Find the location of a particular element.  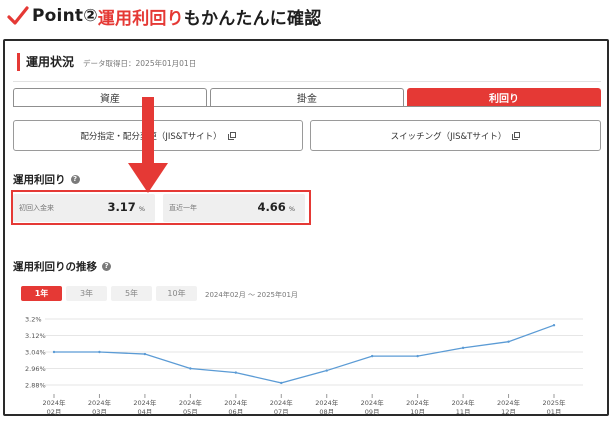

range-tab-10y: 10年 is located at coordinates (176, 293).